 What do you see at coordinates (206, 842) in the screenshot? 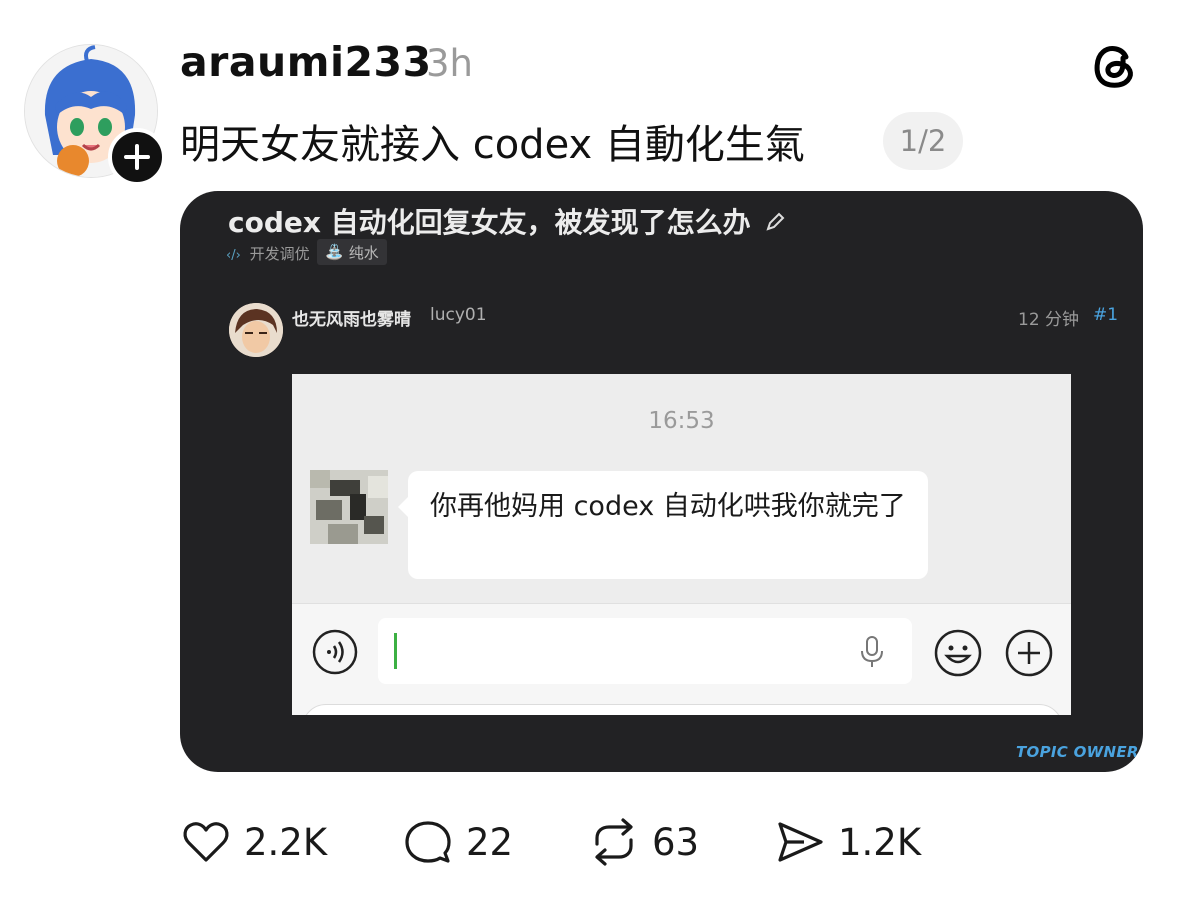
I see `heart-icon` at bounding box center [206, 842].